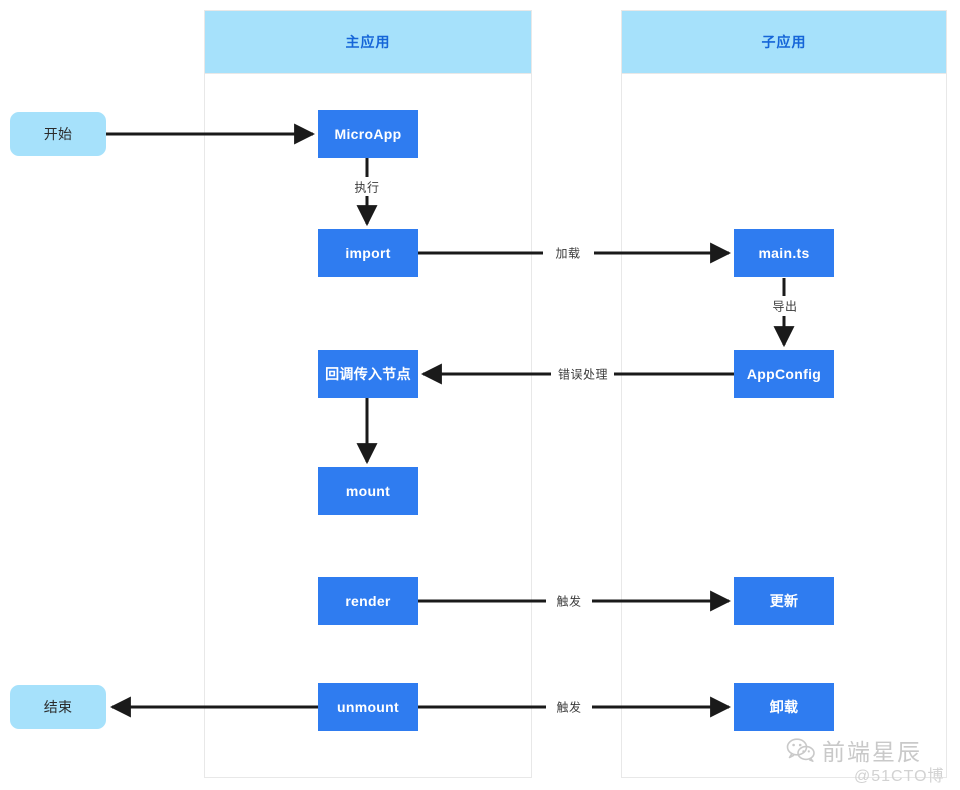  I want to click on node-label-end: 结束, so click(58, 707).